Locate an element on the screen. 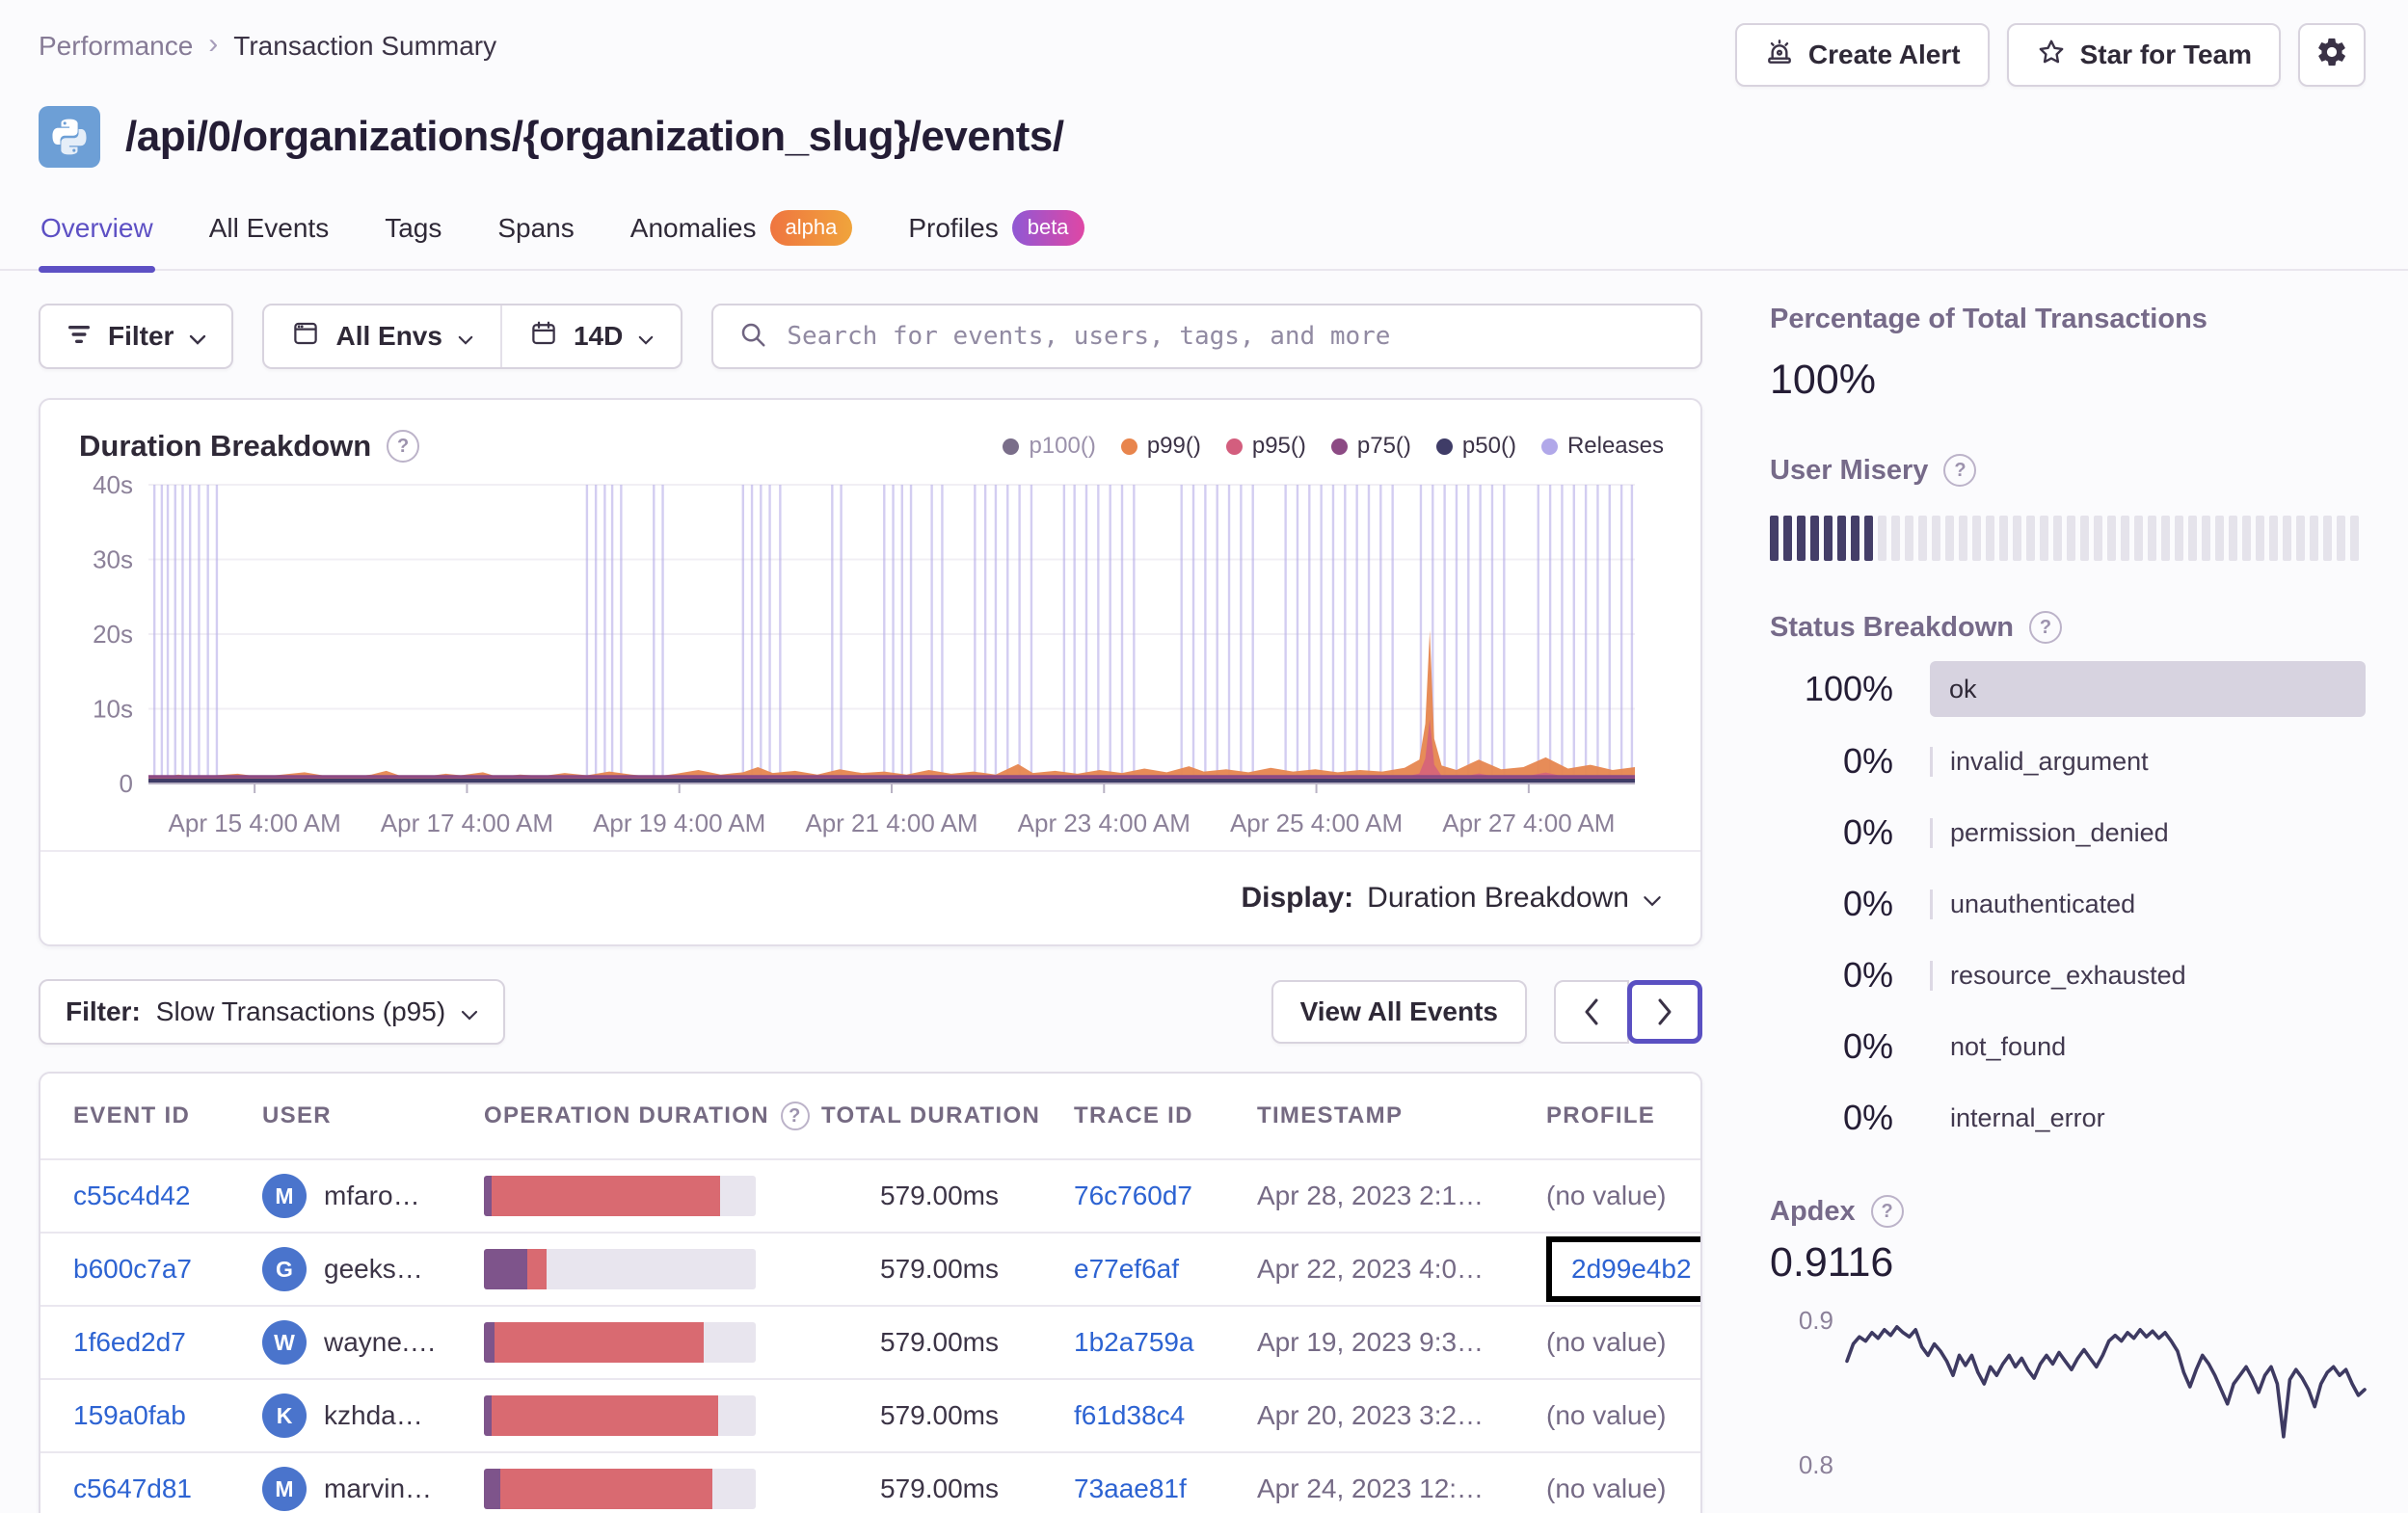 The width and height of the screenshot is (2408, 1513). create-alert-button: Create Alert is located at coordinates (1862, 55).